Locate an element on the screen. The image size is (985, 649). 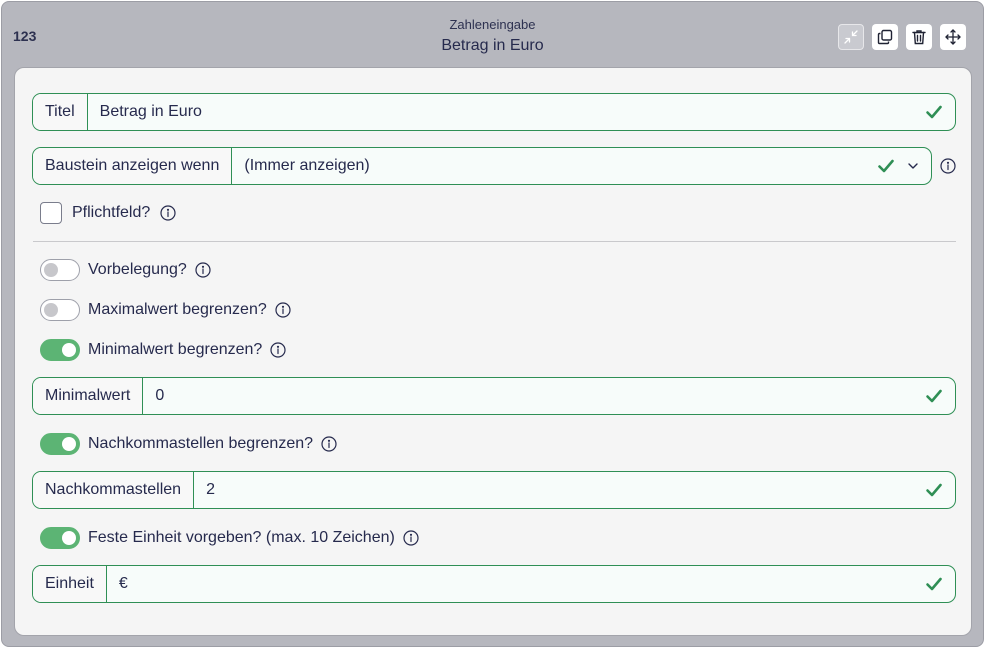
min-value-field: Minimalwert 0 is located at coordinates (494, 396).